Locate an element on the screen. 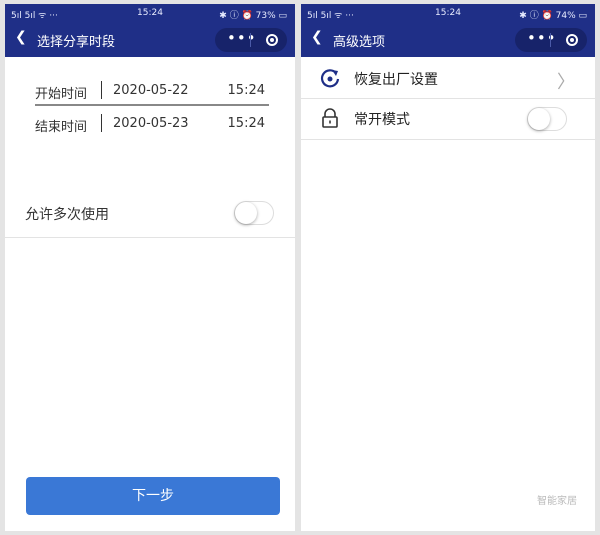 The image size is (600, 535). page-title: 高级选项 is located at coordinates (359, 42).